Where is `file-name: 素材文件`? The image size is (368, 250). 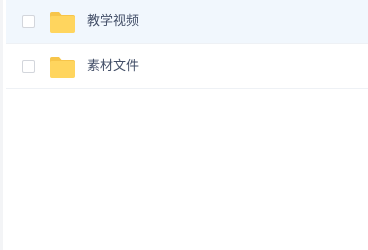 file-name: 素材文件 is located at coordinates (113, 67).